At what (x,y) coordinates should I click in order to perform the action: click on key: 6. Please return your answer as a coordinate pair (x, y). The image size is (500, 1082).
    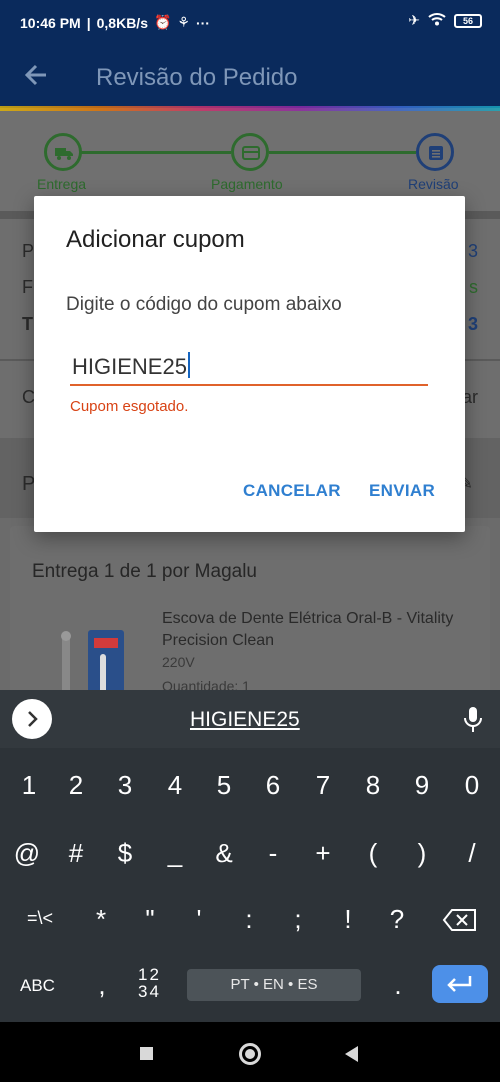
    Looking at the image, I should click on (273, 785).